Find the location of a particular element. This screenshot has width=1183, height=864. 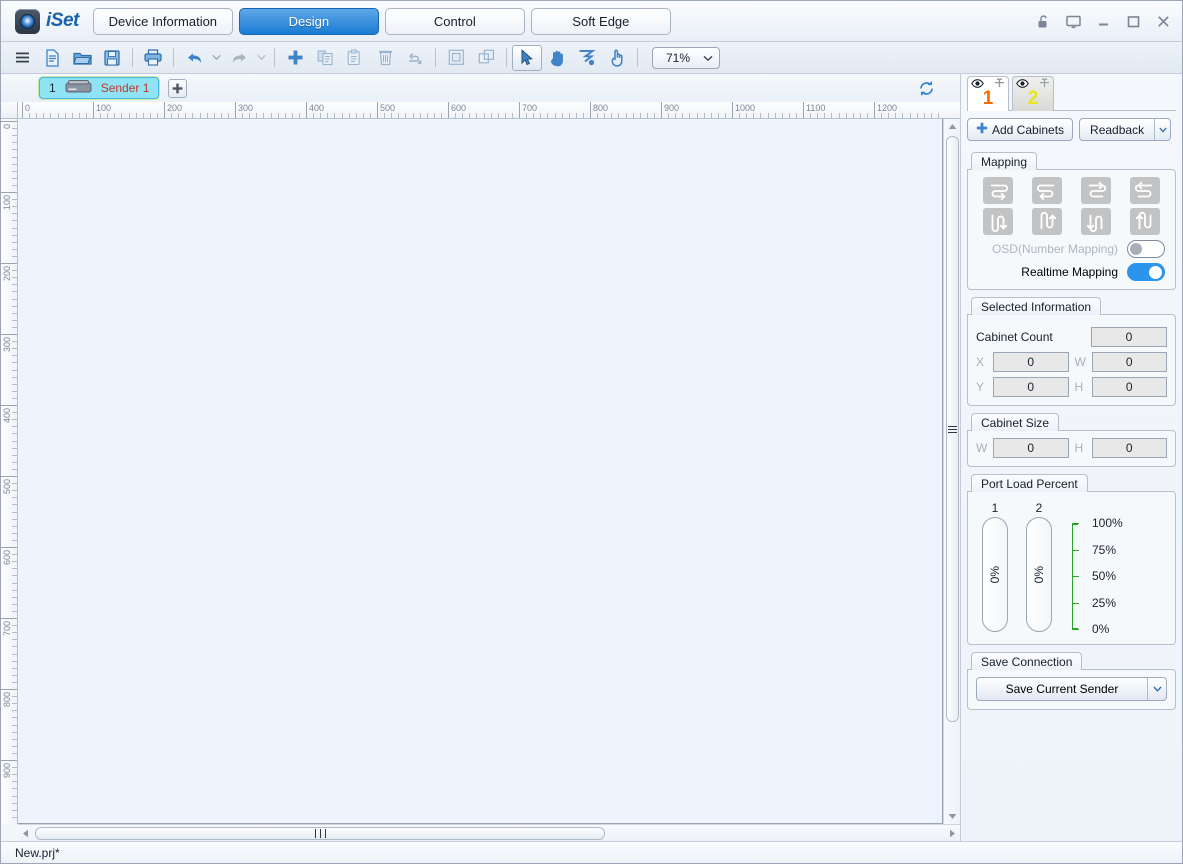

mapping-vertical-s-2-icon is located at coordinates (1046, 221).